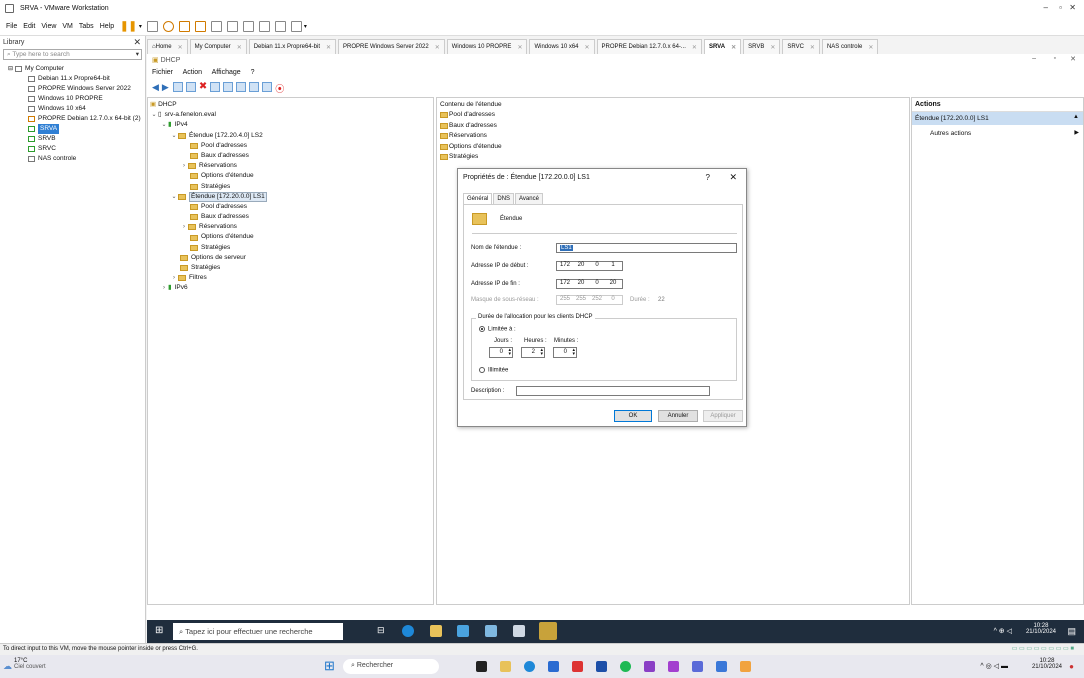  Describe the element at coordinates (1034, 58) in the screenshot. I see `mmc-minimize-icon: –` at that location.